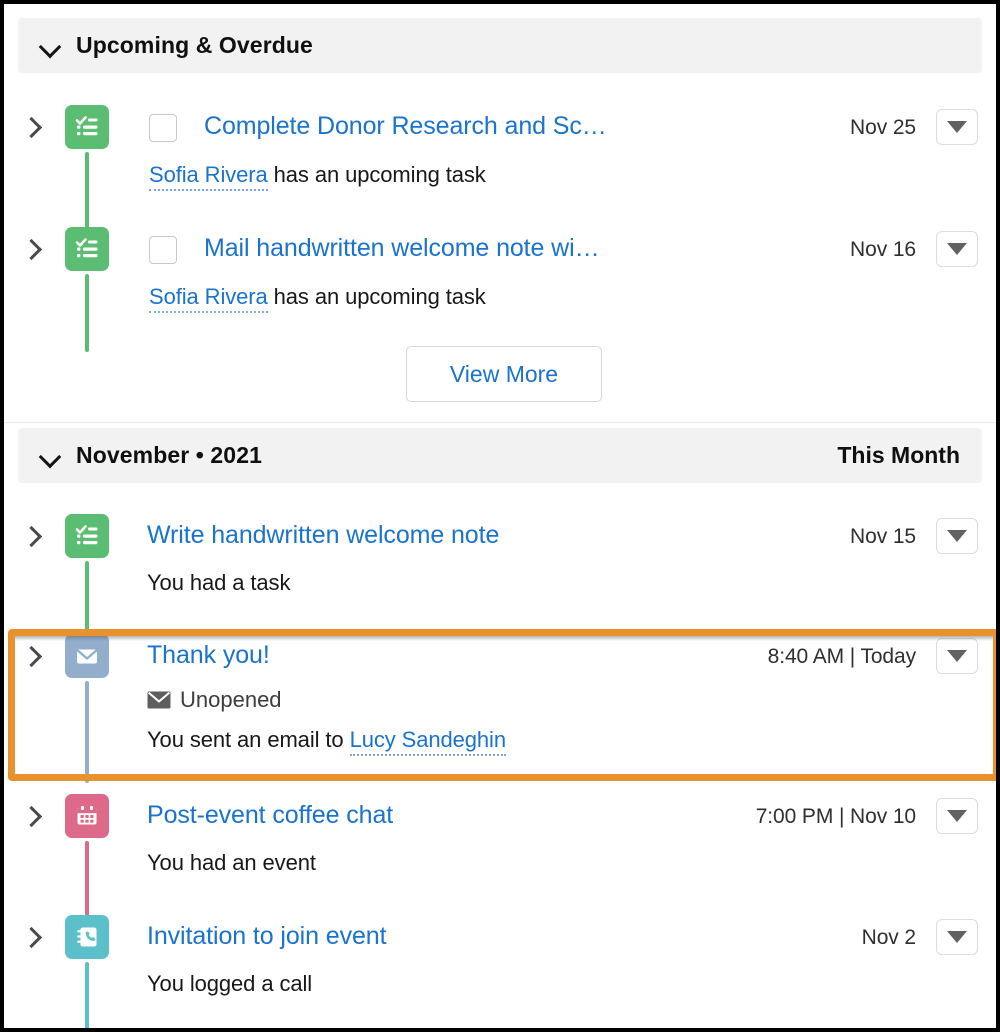  Describe the element at coordinates (500, 422) in the screenshot. I see `section-divider` at that location.